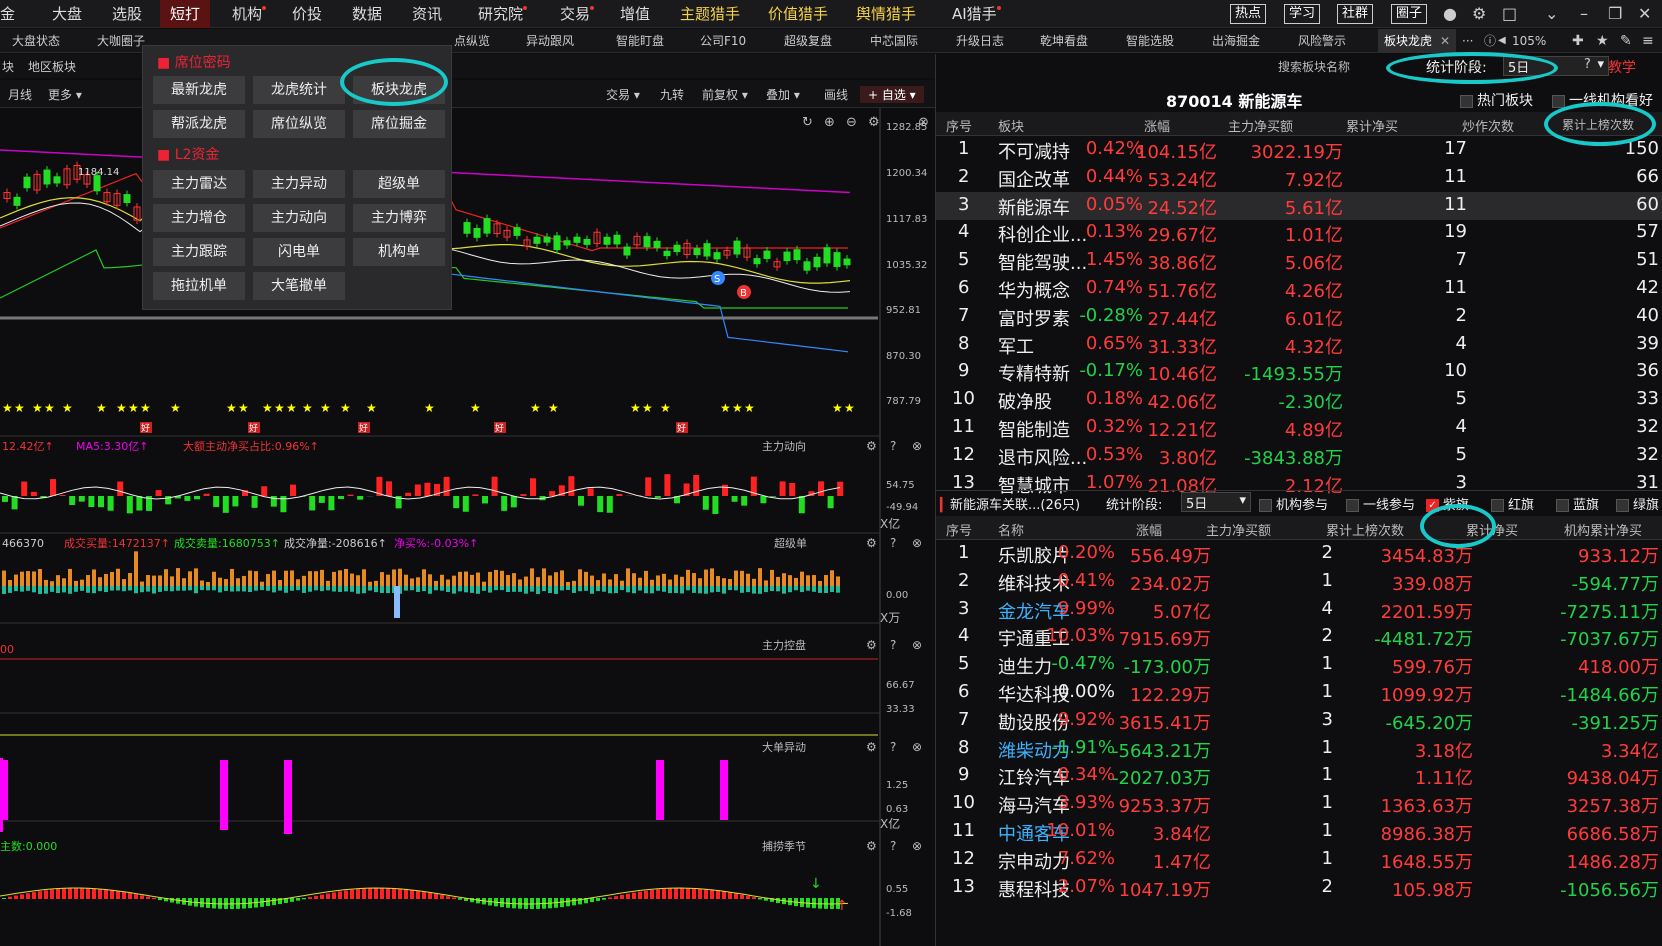  What do you see at coordinates (1299, 261) in the screenshot?
I see `sector-row: 5 智能驾驶... 1.45% 38.86亿 5.06亿 7 51` at bounding box center [1299, 261].